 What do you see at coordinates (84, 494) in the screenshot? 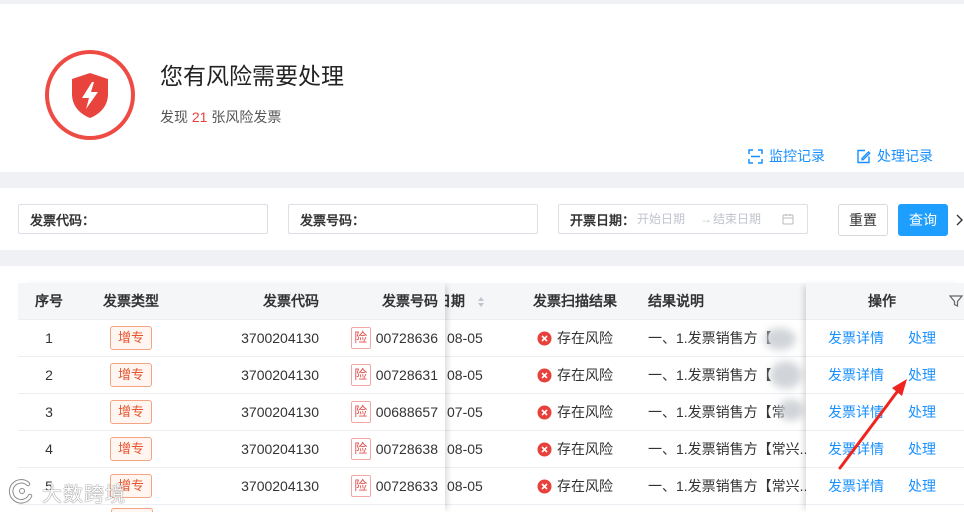
I see `watermark-text: 大数跨境` at bounding box center [84, 494].